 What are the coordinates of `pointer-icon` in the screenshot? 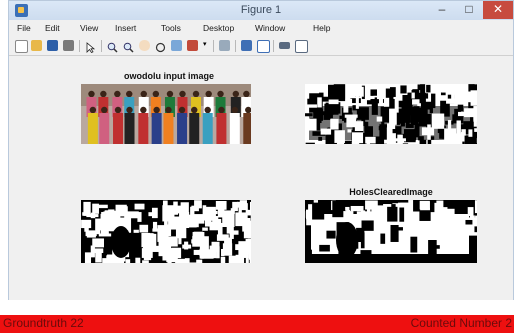 It's located at (90, 47).